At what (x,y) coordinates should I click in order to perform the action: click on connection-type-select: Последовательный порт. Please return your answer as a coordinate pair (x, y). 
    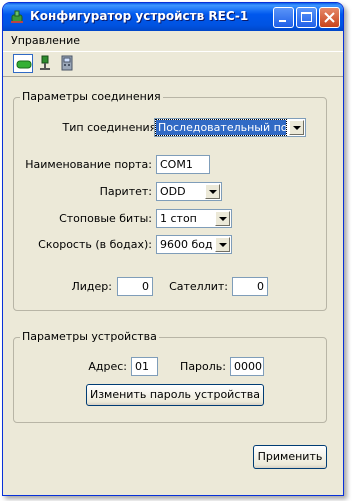
    Looking at the image, I should click on (230, 127).